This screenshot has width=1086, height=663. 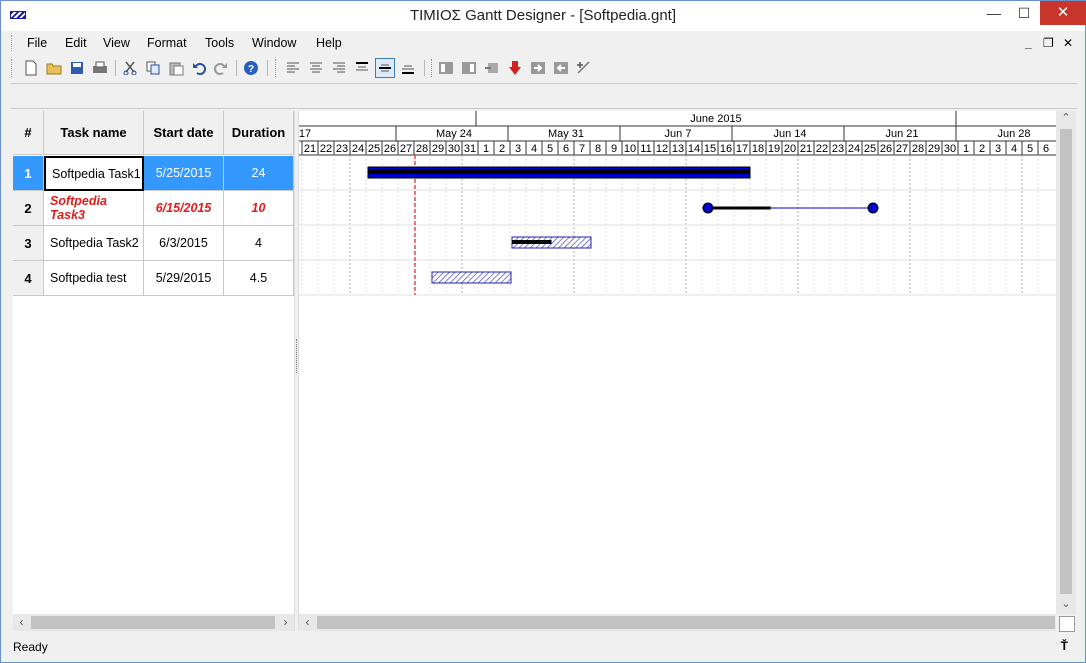 I want to click on duration-cell: 4, so click(x=259, y=243).